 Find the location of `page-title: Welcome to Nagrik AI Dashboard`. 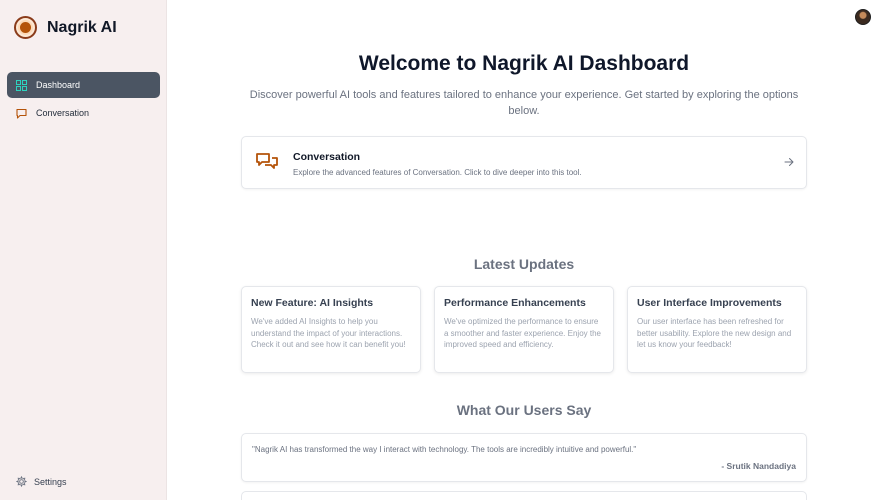

page-title: Welcome to Nagrik AI Dashboard is located at coordinates (524, 63).